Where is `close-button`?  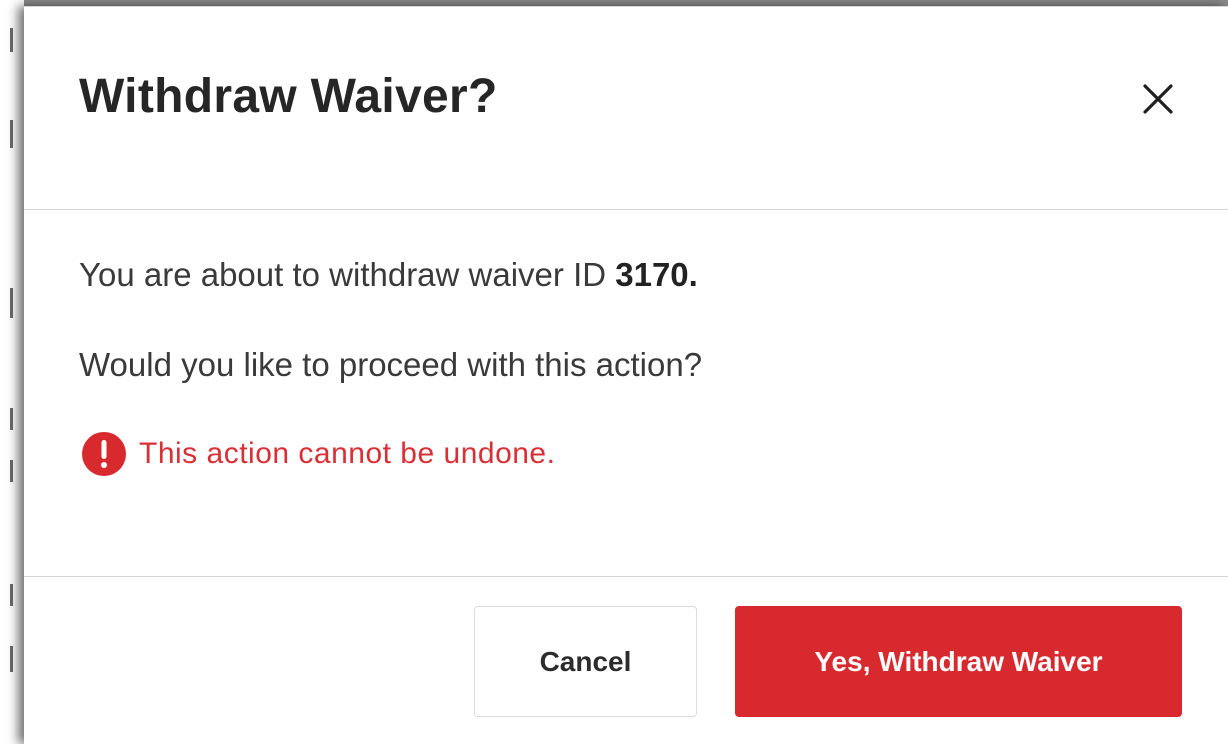
close-button is located at coordinates (1158, 99).